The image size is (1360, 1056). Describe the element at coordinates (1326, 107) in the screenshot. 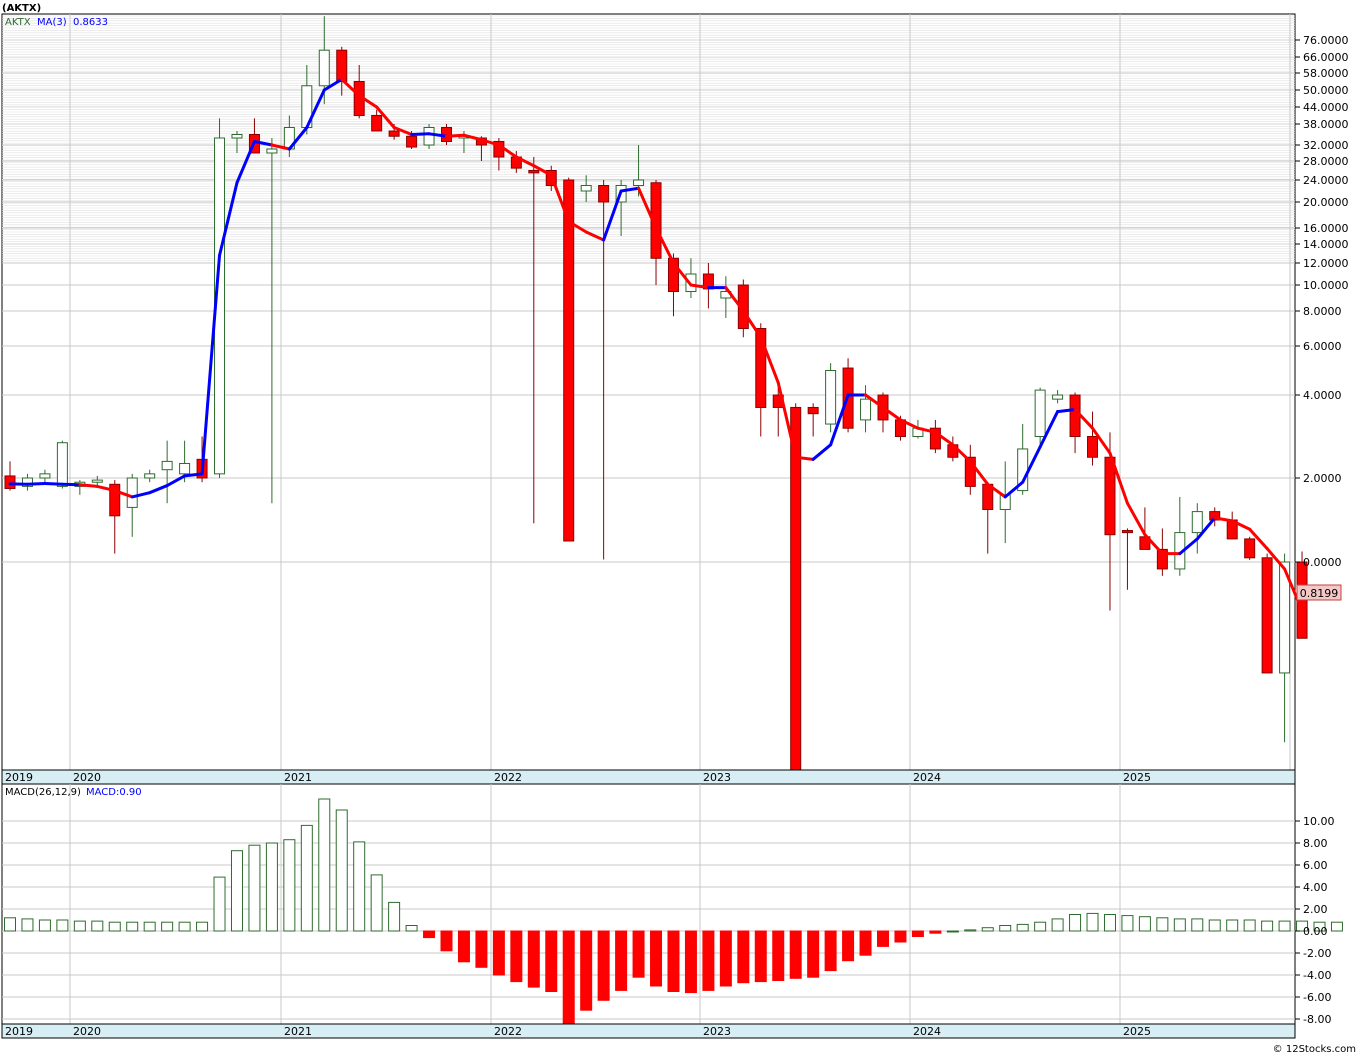

I see `price-tick-label: 44.0000` at that location.